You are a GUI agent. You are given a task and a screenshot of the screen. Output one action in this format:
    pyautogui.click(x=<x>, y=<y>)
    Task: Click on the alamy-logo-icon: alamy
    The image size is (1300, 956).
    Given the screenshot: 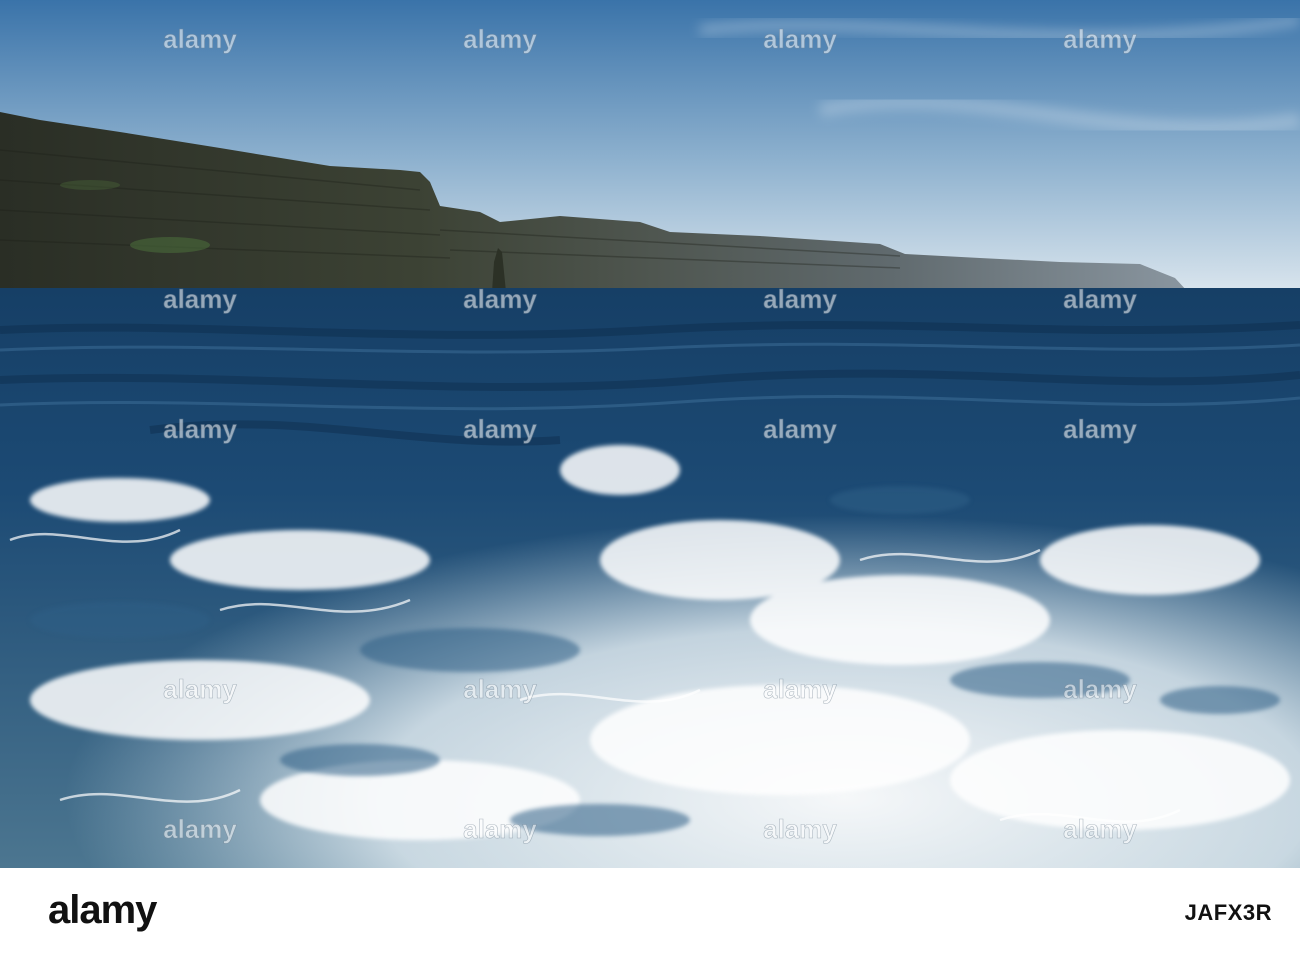 What is the action you would take?
    pyautogui.click(x=103, y=910)
    